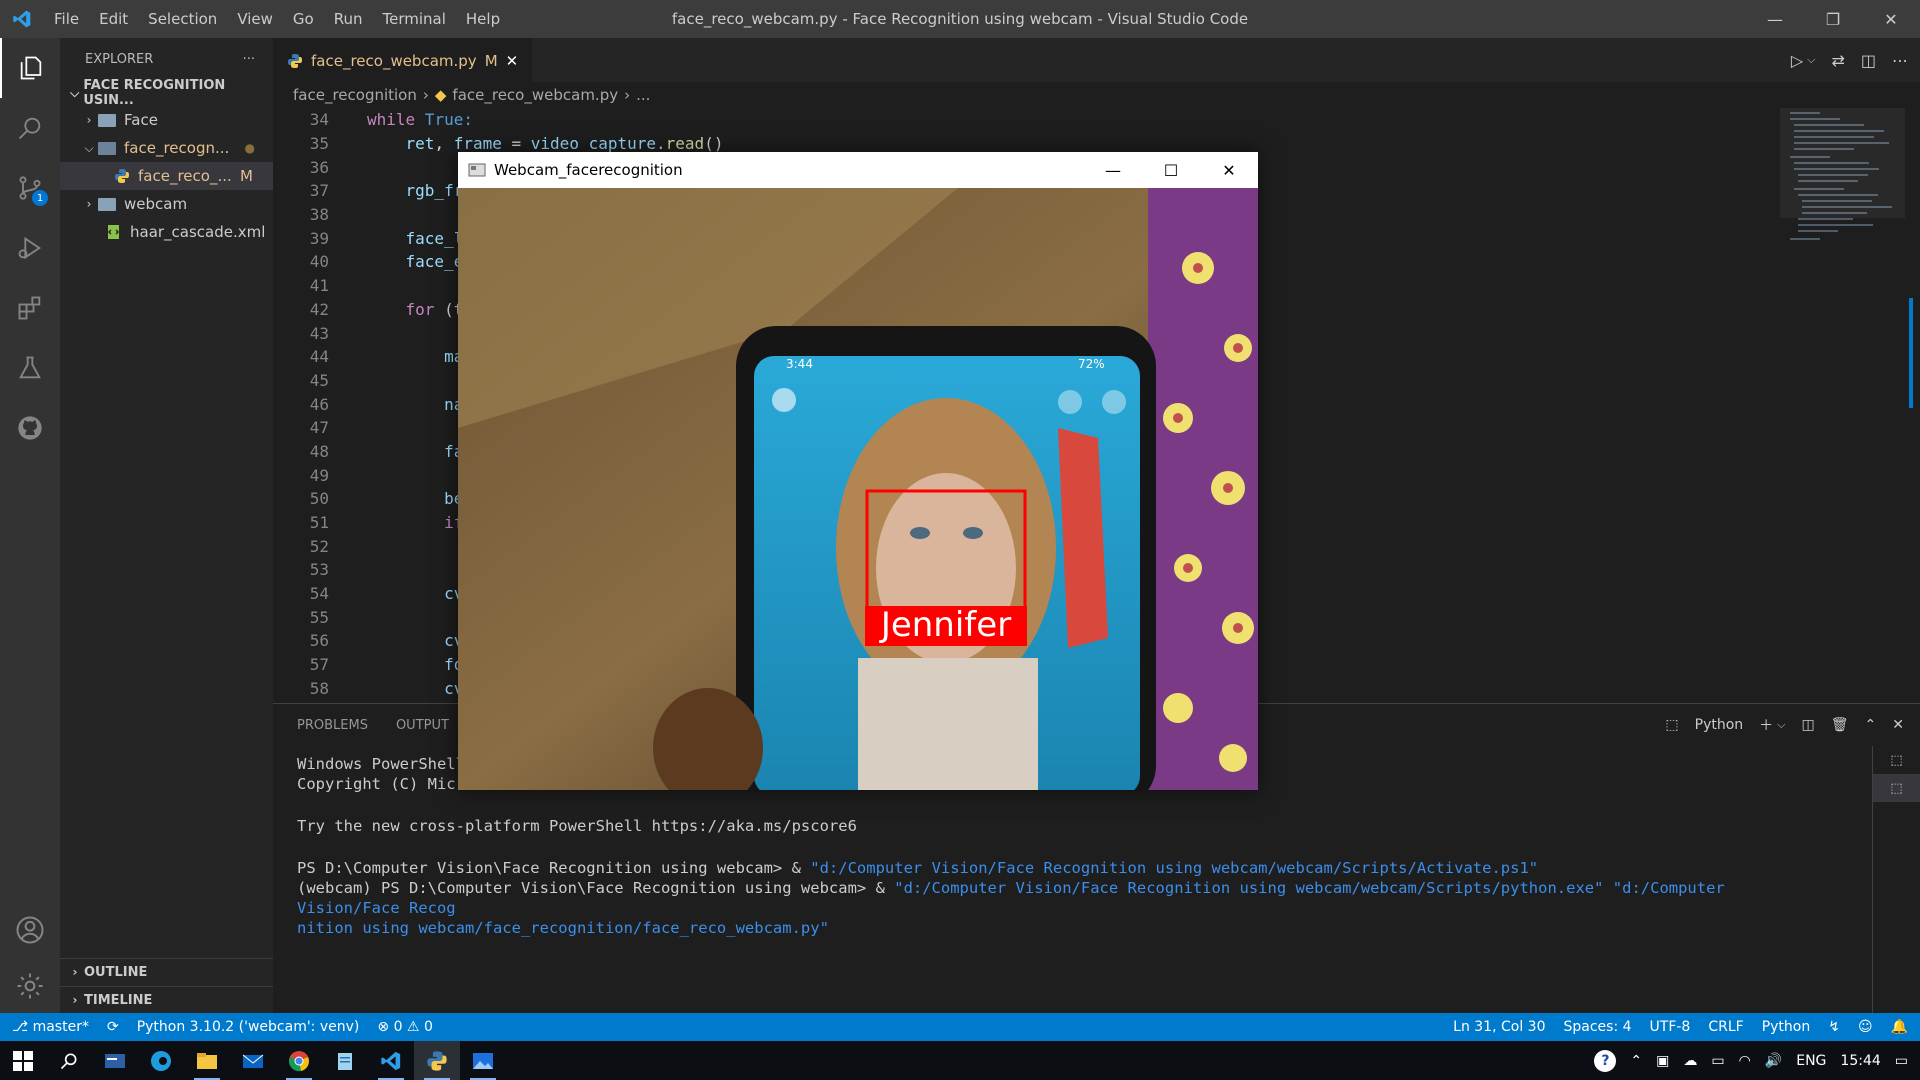  Describe the element at coordinates (1719, 725) in the screenshot. I see `terminal-name: Python` at that location.